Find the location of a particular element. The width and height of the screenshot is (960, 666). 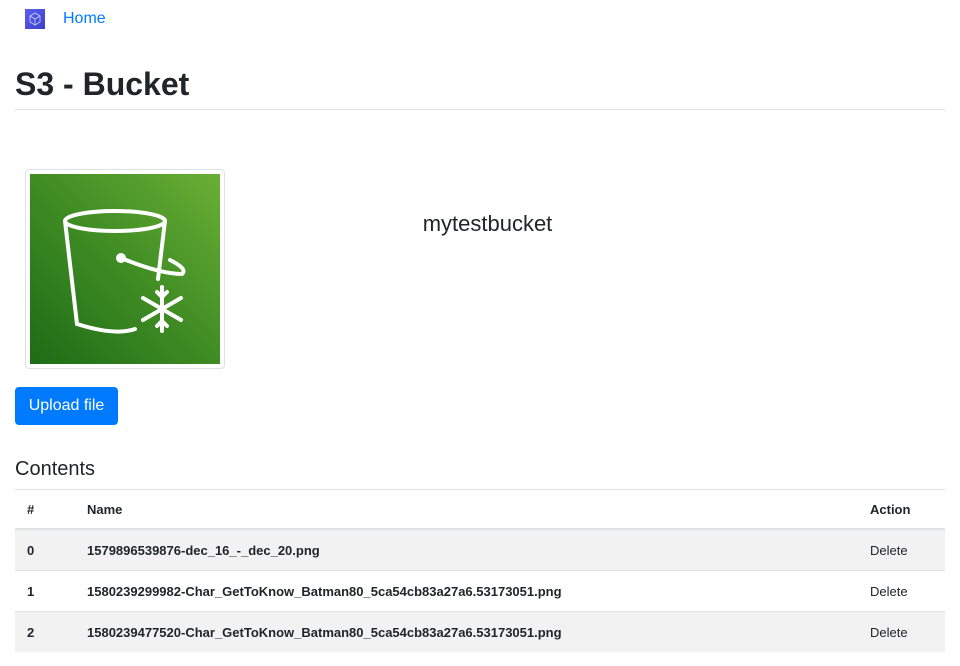

row-index: 2 is located at coordinates (45, 631).